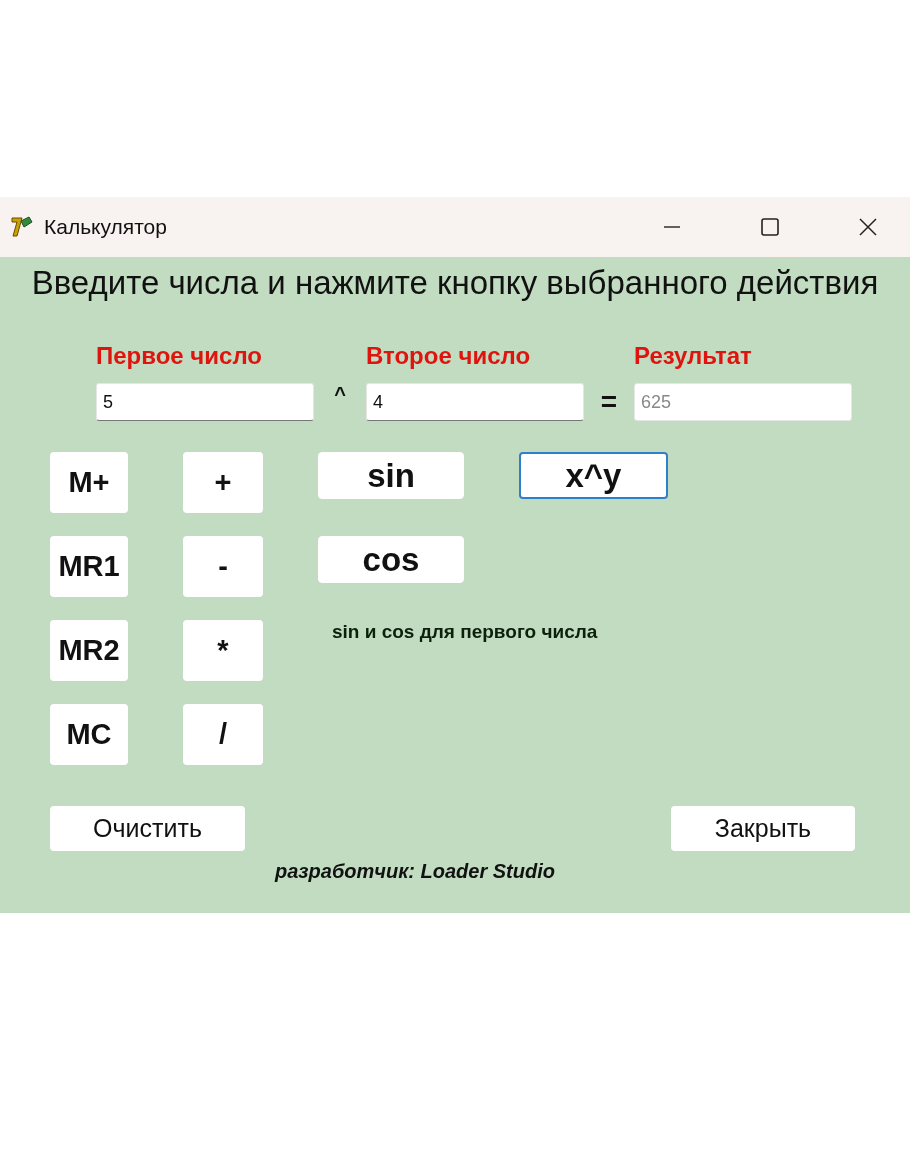 This screenshot has height=1155, width=910. Describe the element at coordinates (763, 828) in the screenshot. I see `close-button: Закрыть` at that location.